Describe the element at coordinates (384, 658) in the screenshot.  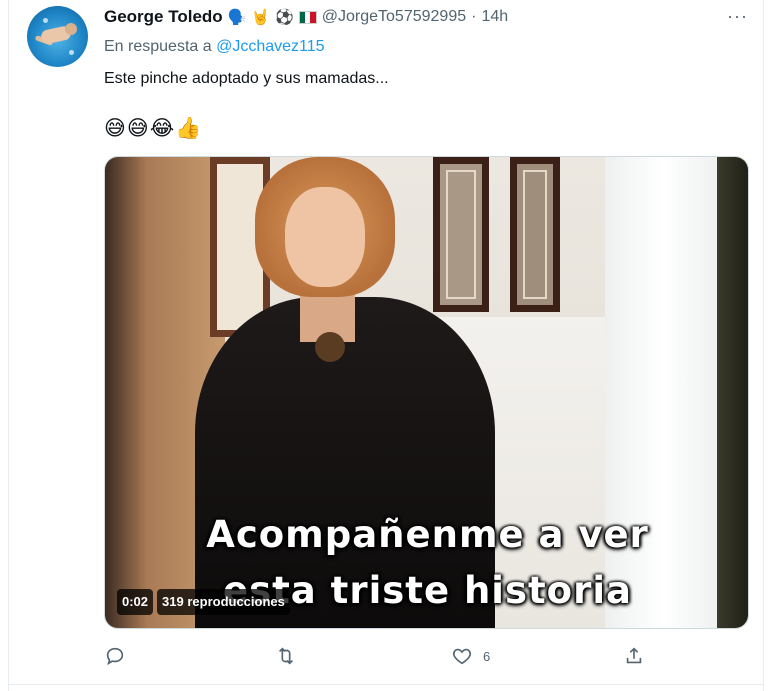
I see `tweet-actions: 6` at that location.